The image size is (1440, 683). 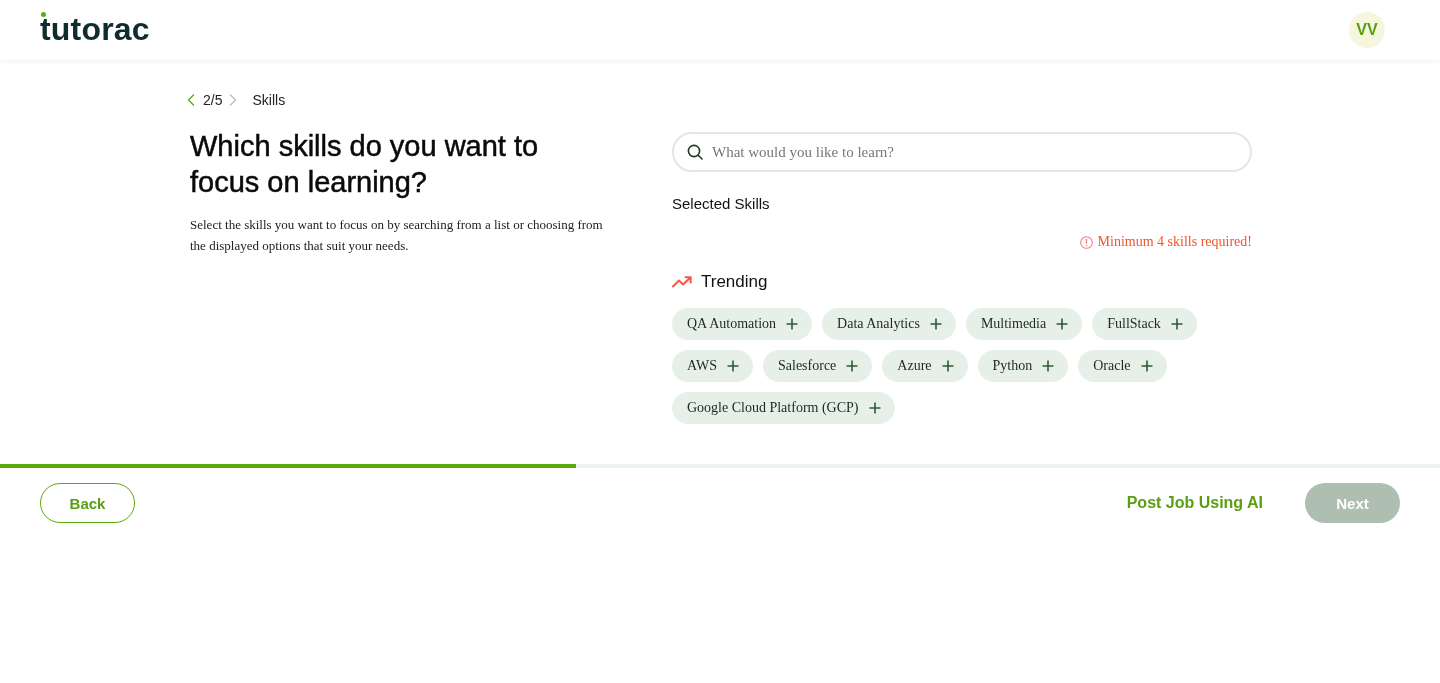 What do you see at coordinates (682, 282) in the screenshot?
I see `trending-up-icon` at bounding box center [682, 282].